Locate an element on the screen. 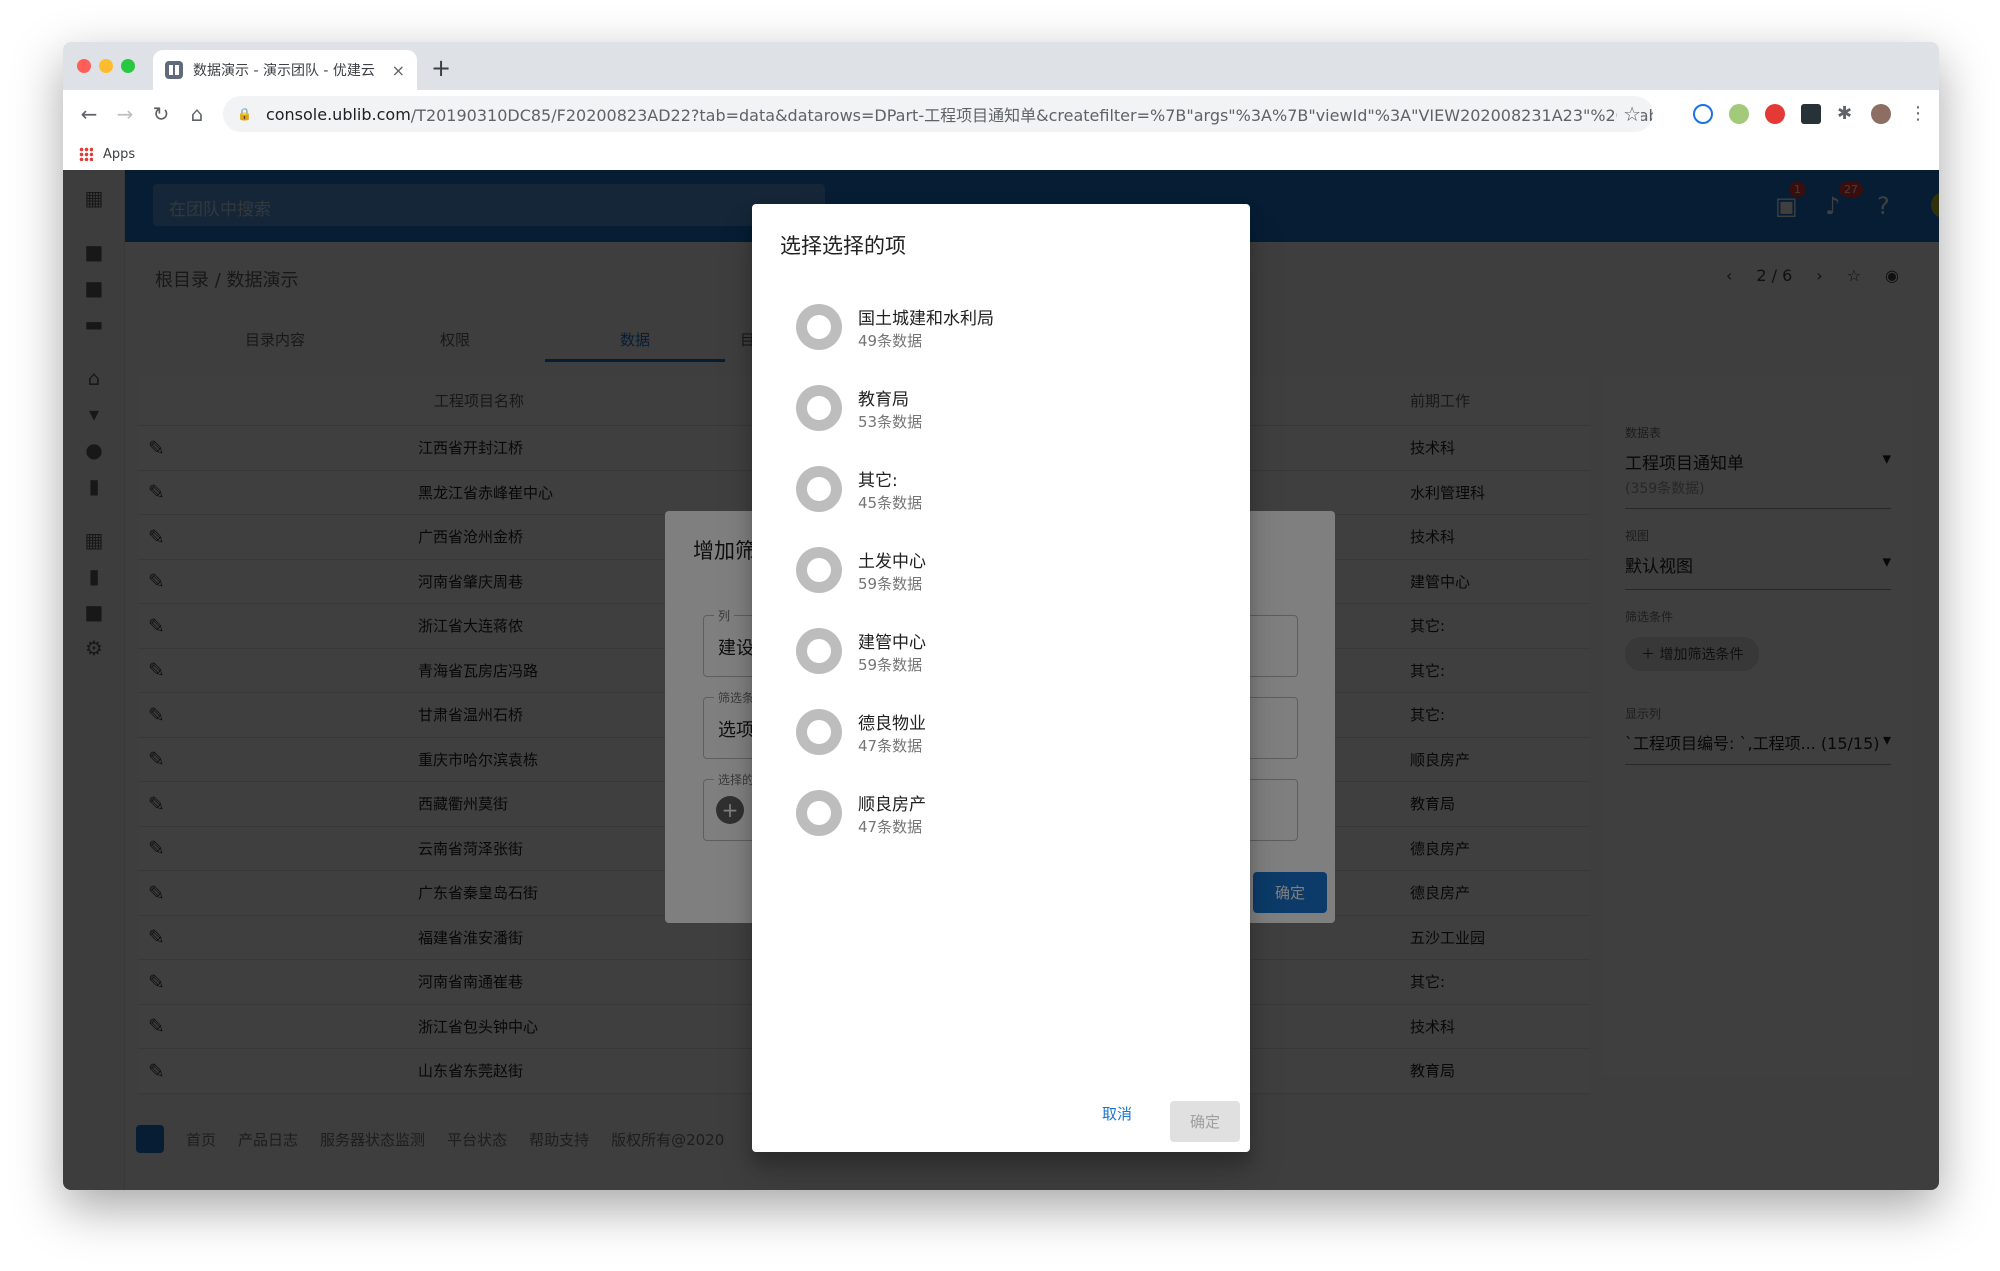 The width and height of the screenshot is (2000, 1271). new-tab-button: + is located at coordinates (441, 68).